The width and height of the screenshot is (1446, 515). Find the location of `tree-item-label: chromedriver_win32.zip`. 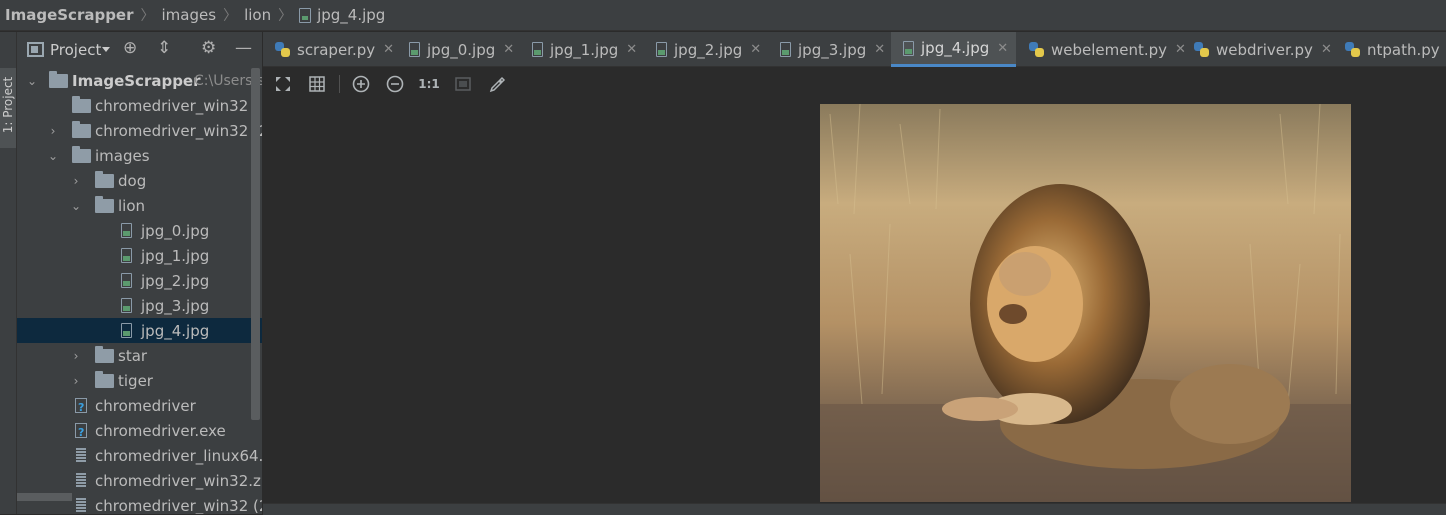

tree-item-label: chromedriver_win32.zip is located at coordinates (179, 480).